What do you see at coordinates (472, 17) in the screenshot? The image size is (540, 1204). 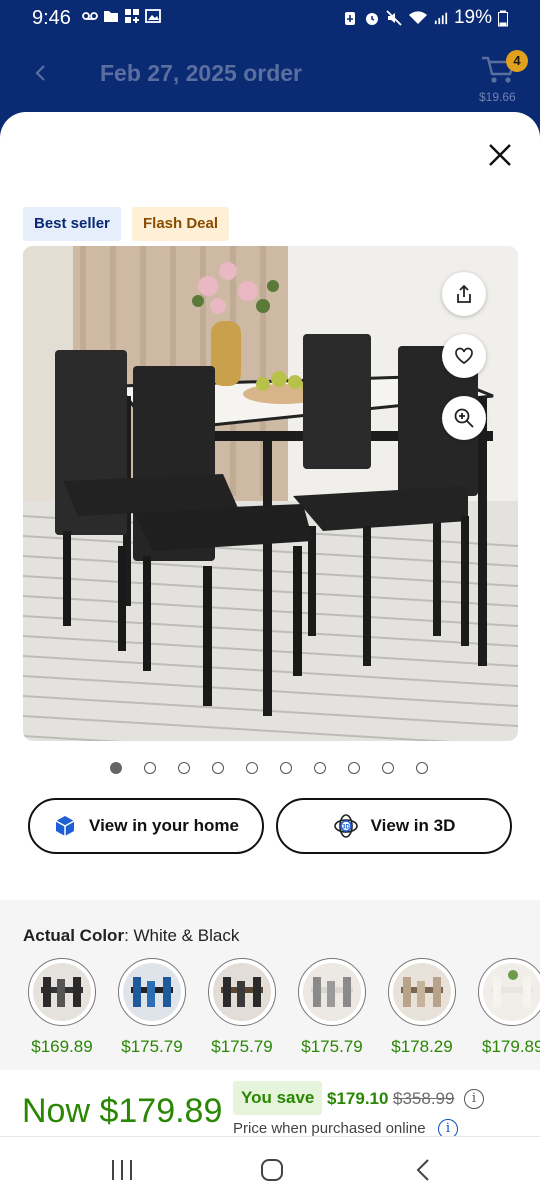 I see `battery-percent: 19%` at bounding box center [472, 17].